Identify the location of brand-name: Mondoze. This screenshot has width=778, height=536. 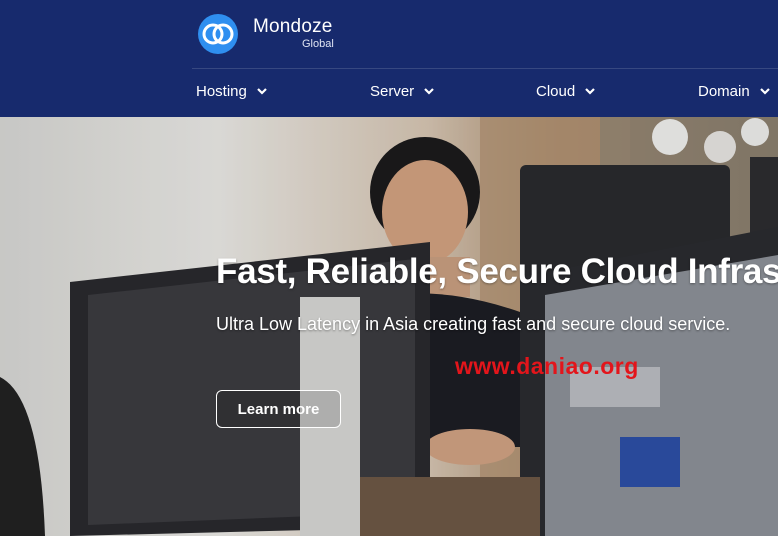
(293, 26).